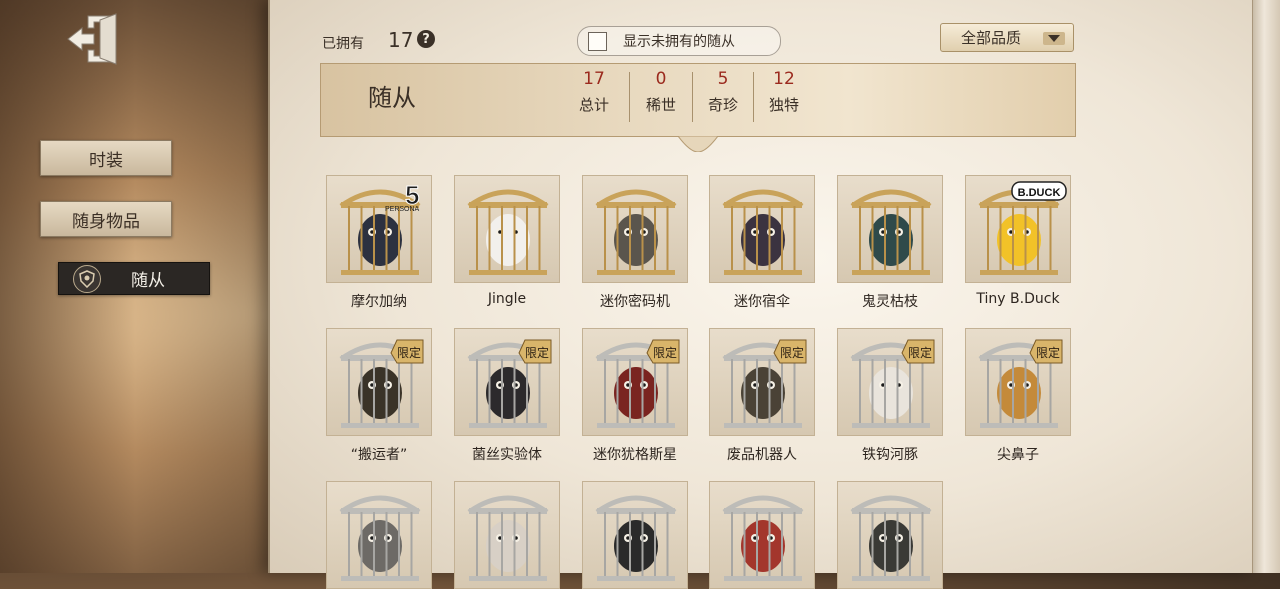  Describe the element at coordinates (426, 39) in the screenshot. I see `help-icon: ?` at that location.